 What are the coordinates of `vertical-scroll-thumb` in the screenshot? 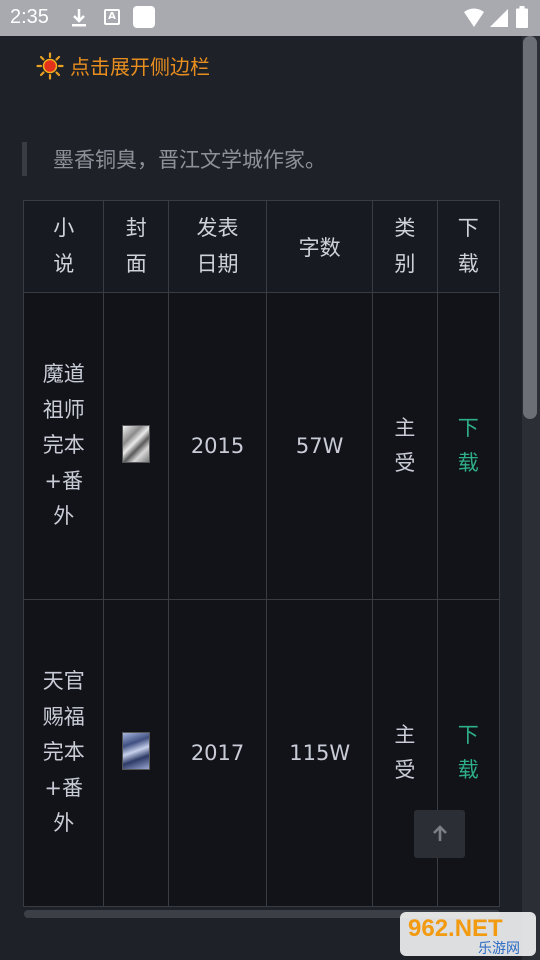 It's located at (530, 227).